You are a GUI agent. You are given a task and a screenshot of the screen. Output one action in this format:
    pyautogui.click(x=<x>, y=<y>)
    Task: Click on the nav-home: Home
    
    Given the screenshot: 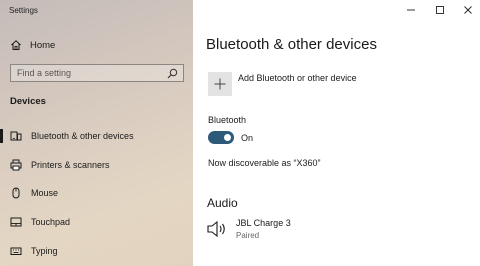 What is the action you would take?
    pyautogui.click(x=96, y=45)
    